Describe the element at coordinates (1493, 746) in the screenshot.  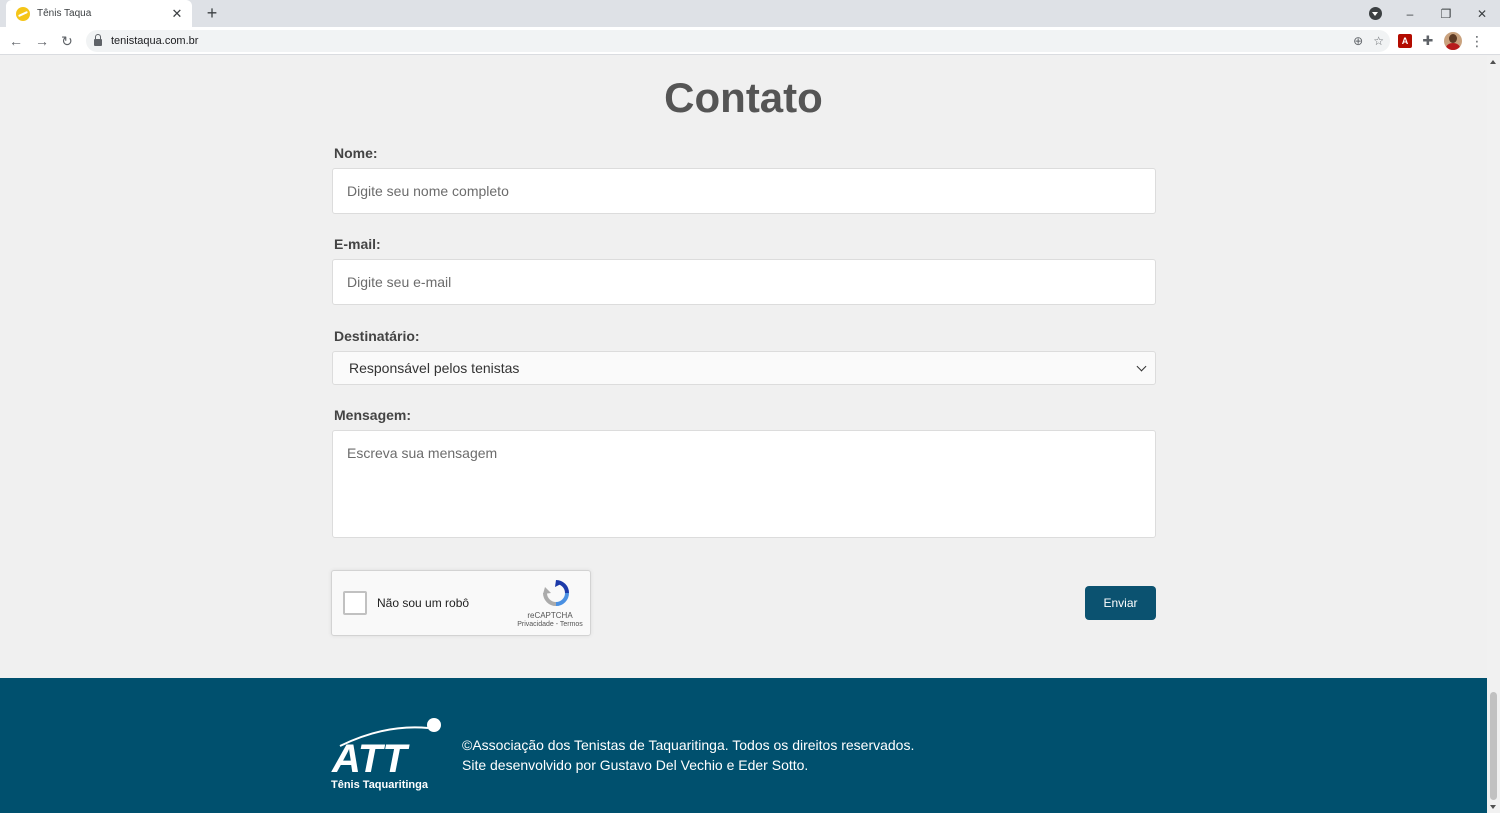
I see `scrollbar-thumb` at that location.